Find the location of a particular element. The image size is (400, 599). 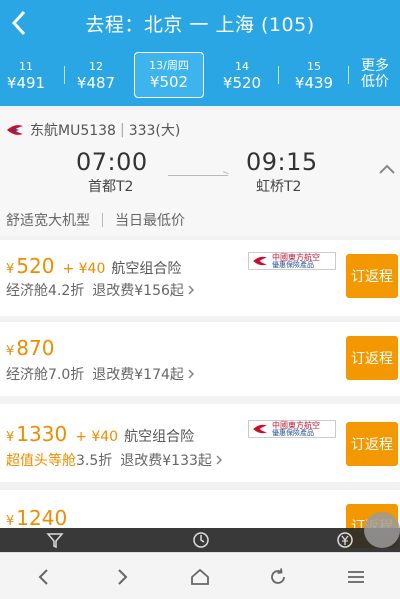

browser-nav-bar is located at coordinates (200, 575).